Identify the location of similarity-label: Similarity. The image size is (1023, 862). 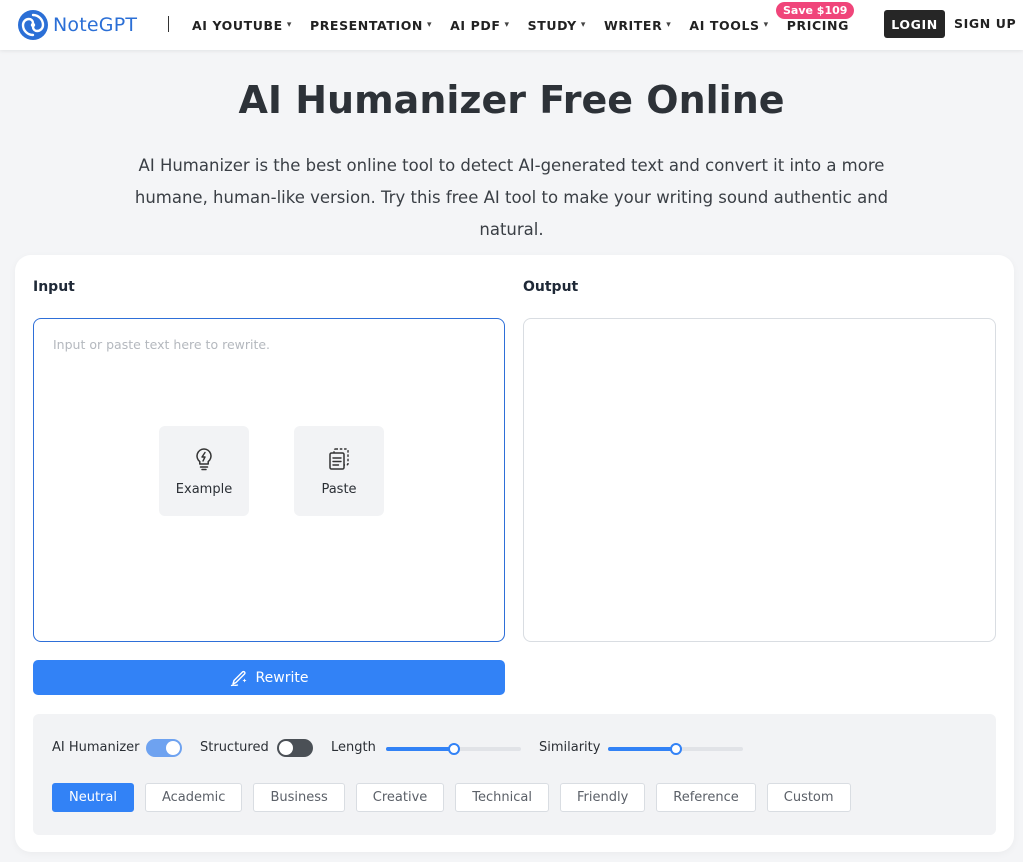
(570, 747).